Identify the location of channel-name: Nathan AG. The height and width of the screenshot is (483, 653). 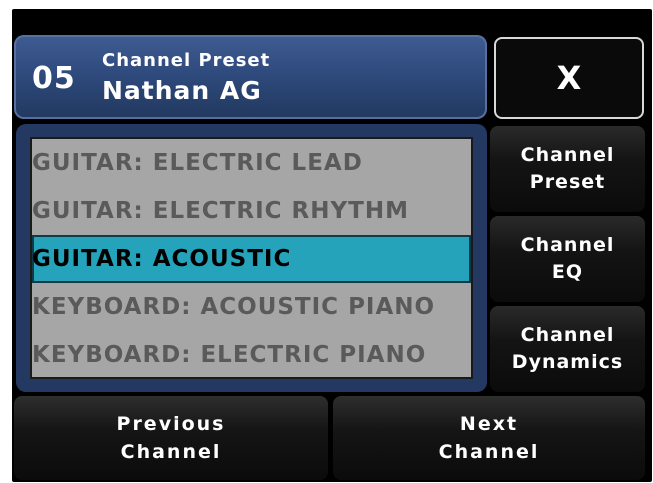
(182, 90).